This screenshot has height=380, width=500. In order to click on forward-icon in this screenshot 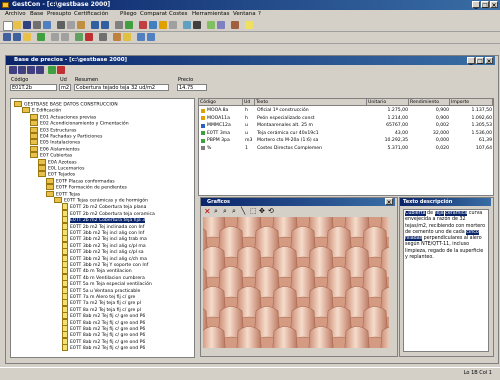, I will do `click(17, 37)`.